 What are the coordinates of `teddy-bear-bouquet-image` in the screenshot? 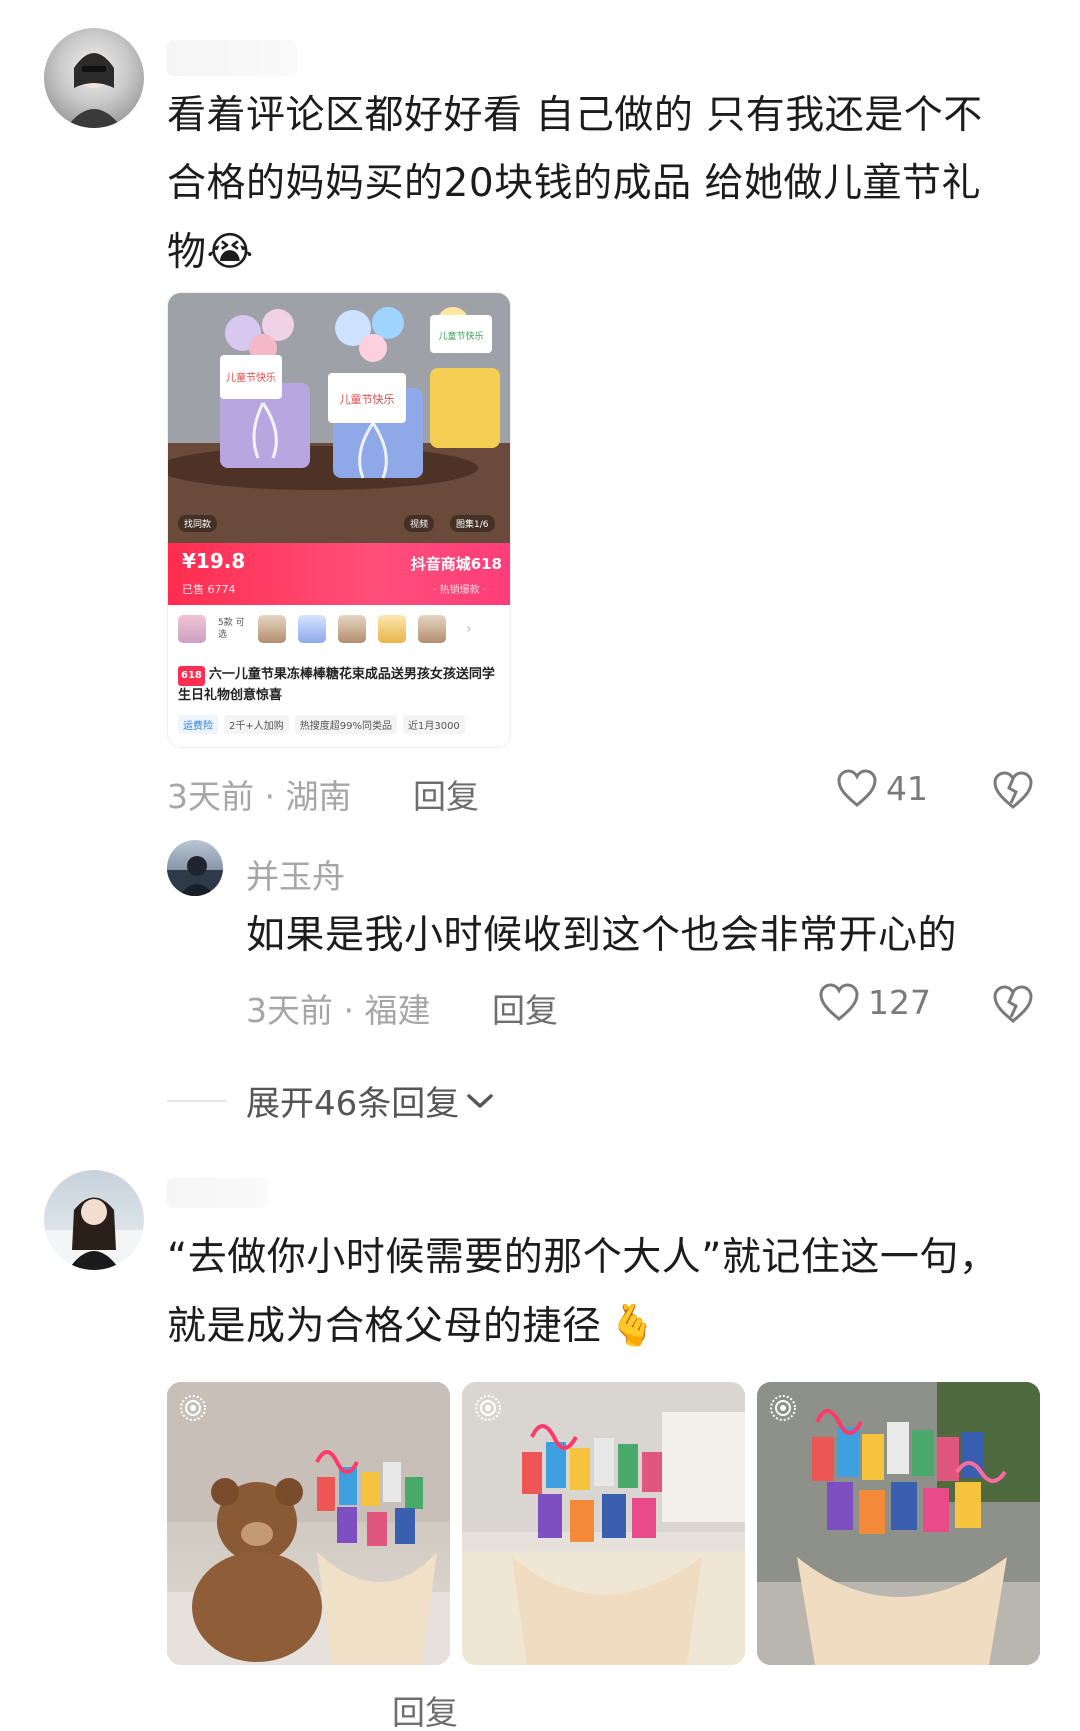 It's located at (308, 1523).